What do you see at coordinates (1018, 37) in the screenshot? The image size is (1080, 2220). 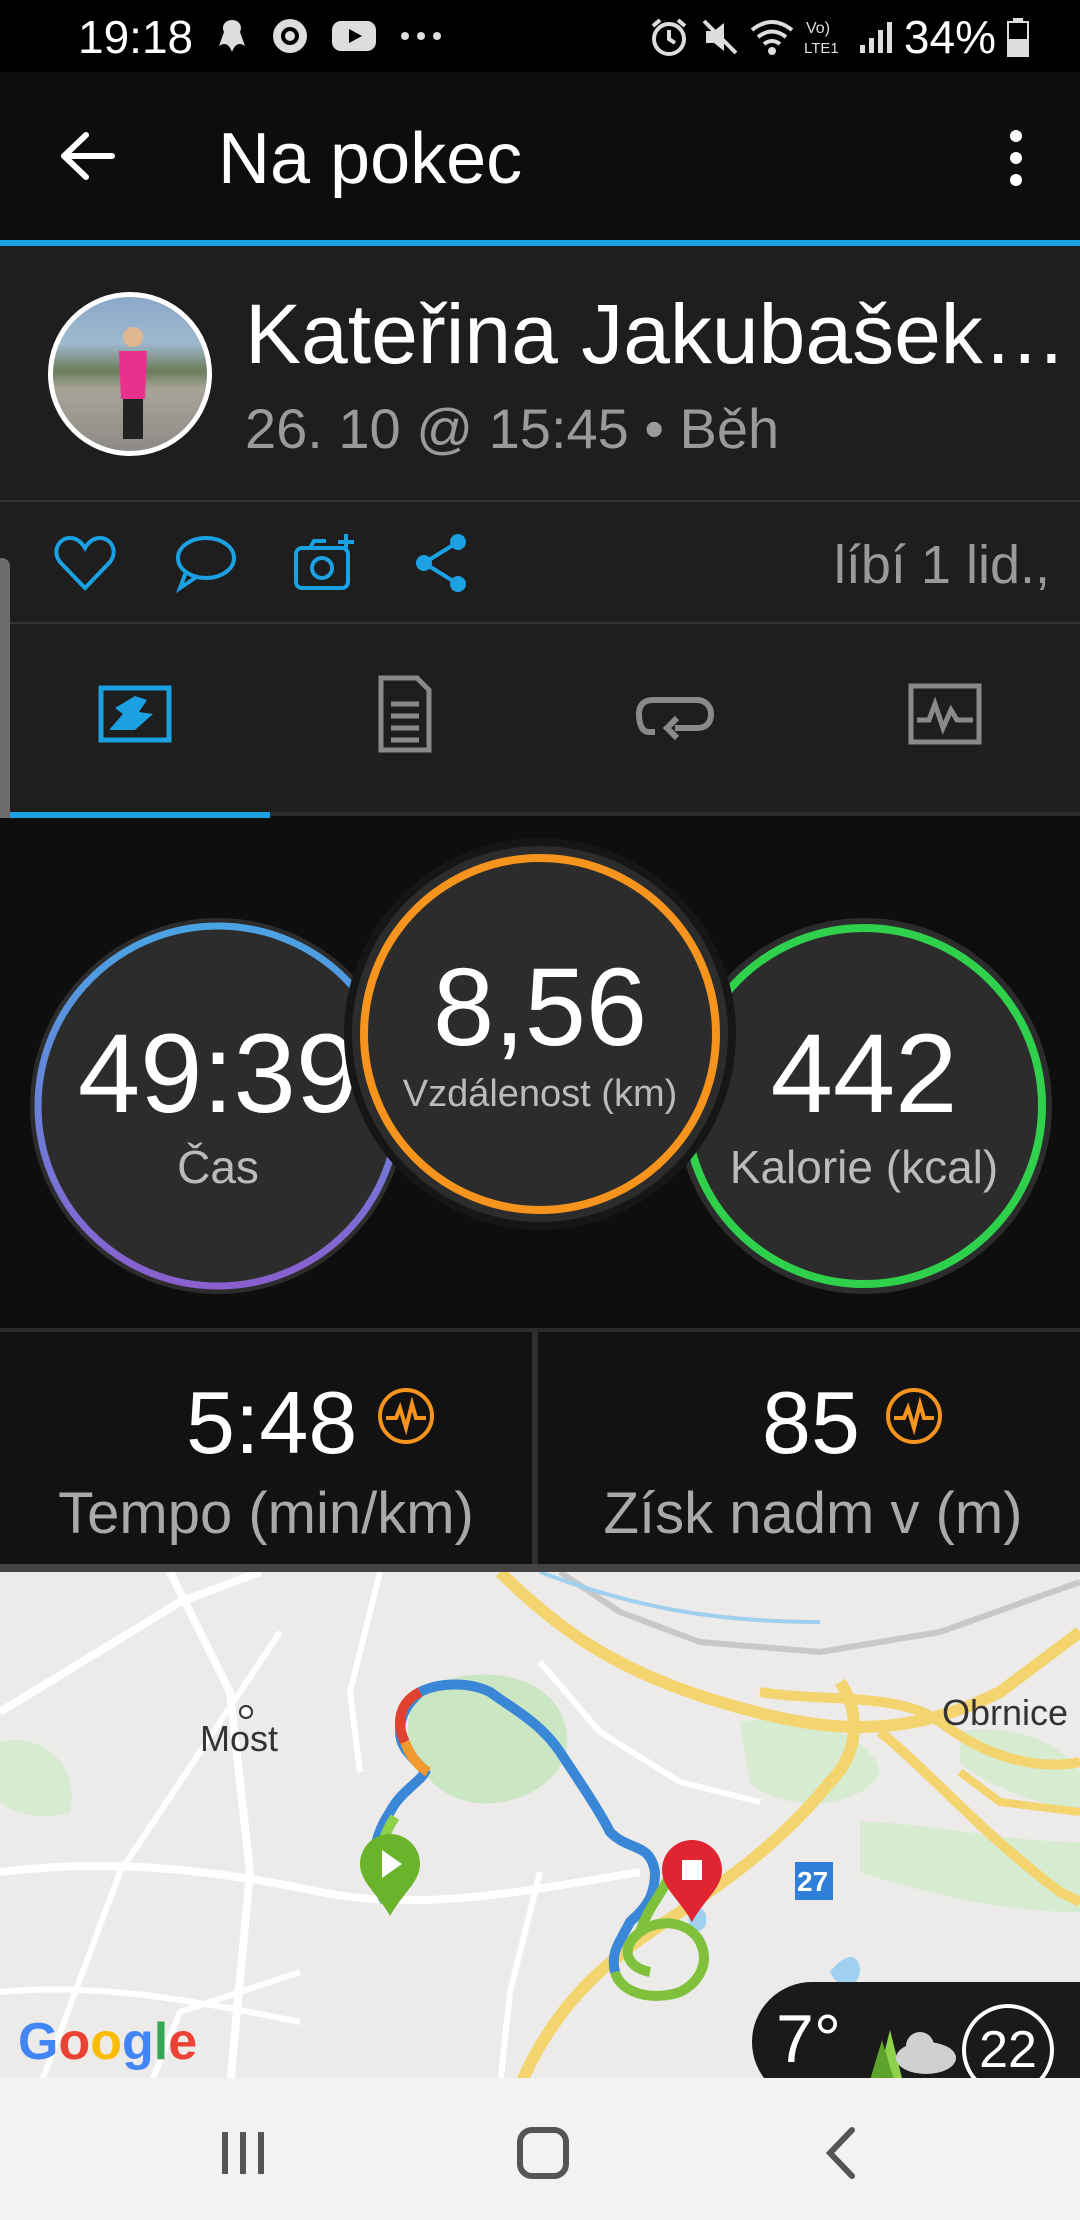 I see `battery-icon` at bounding box center [1018, 37].